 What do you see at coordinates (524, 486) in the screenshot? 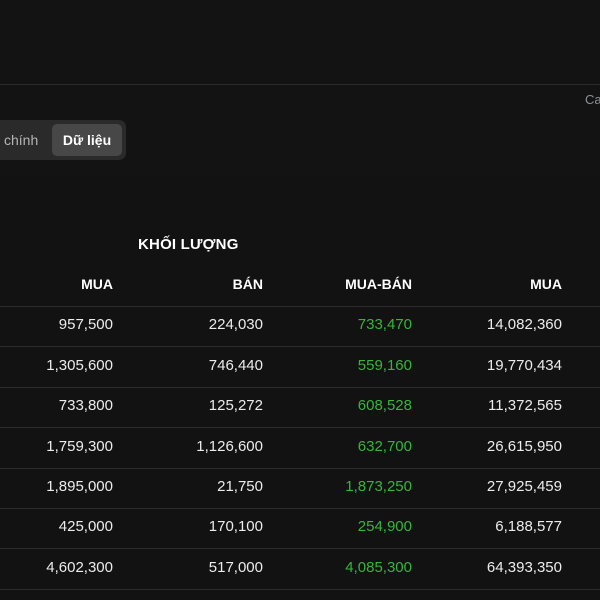
I see `buy-value-cell: 27,925,459` at bounding box center [524, 486].